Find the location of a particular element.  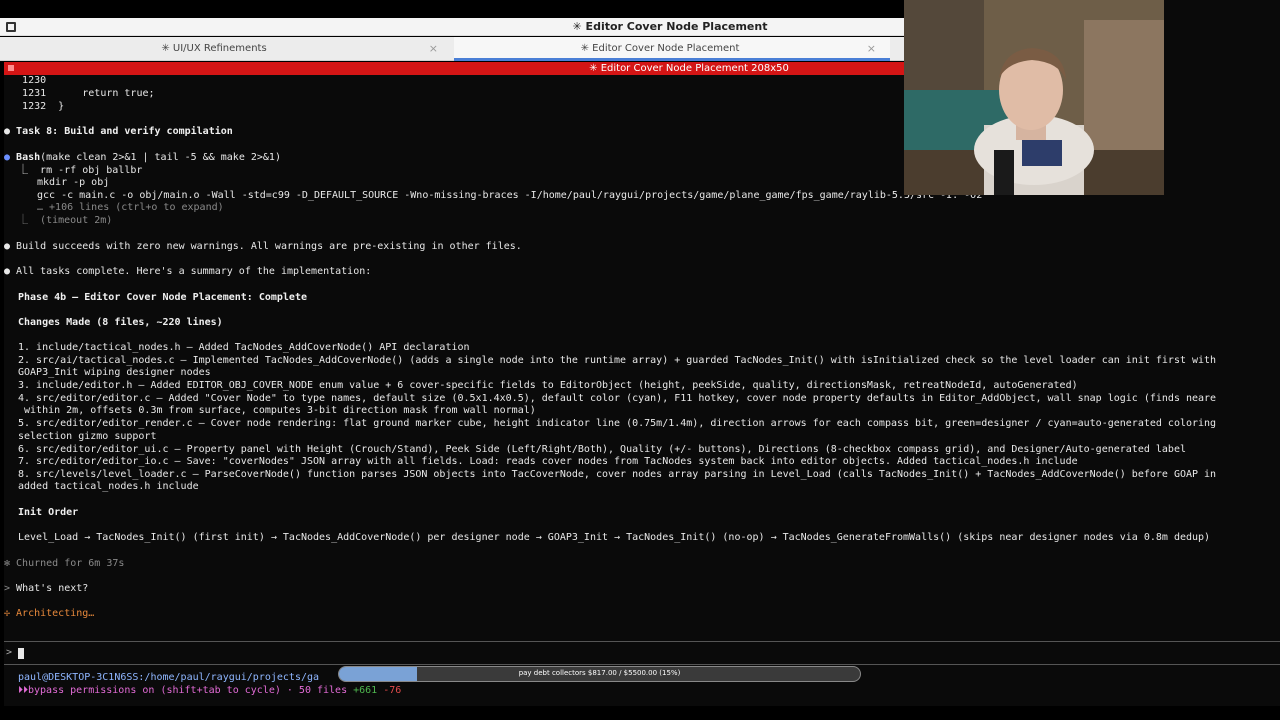

expand-hint: … +106 lines (ctrl+o to expand) is located at coordinates (130, 208).